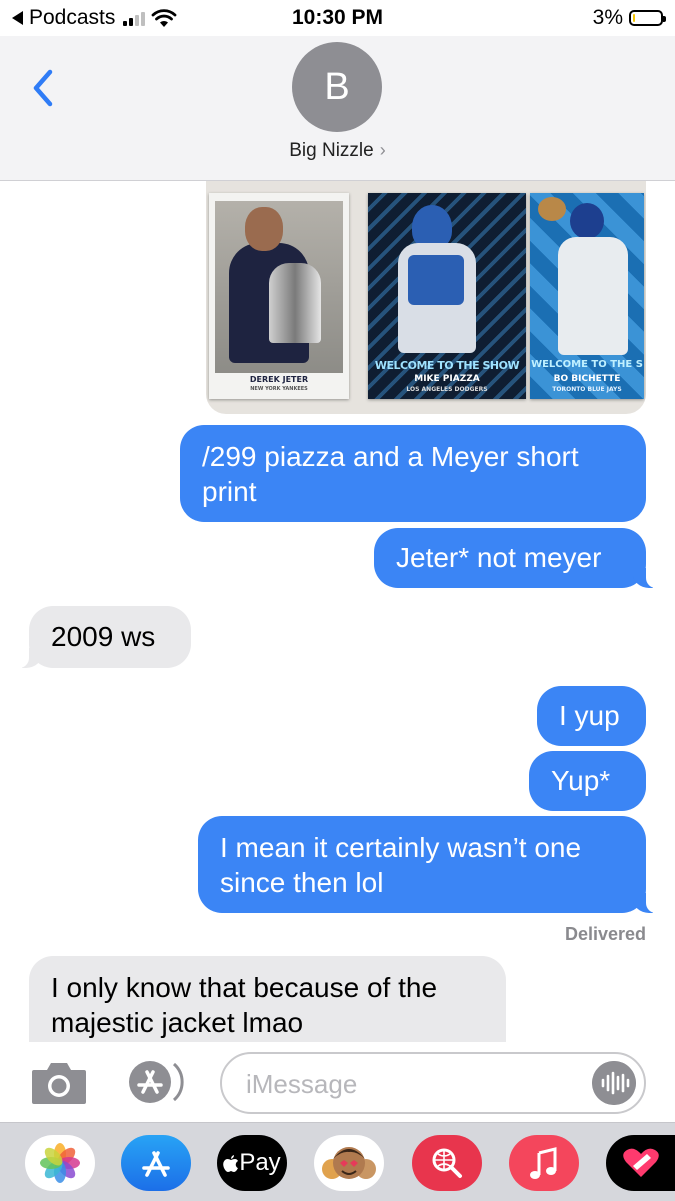 This screenshot has height=1201, width=675. What do you see at coordinates (411, 1084) in the screenshot?
I see `imessage-input` at bounding box center [411, 1084].